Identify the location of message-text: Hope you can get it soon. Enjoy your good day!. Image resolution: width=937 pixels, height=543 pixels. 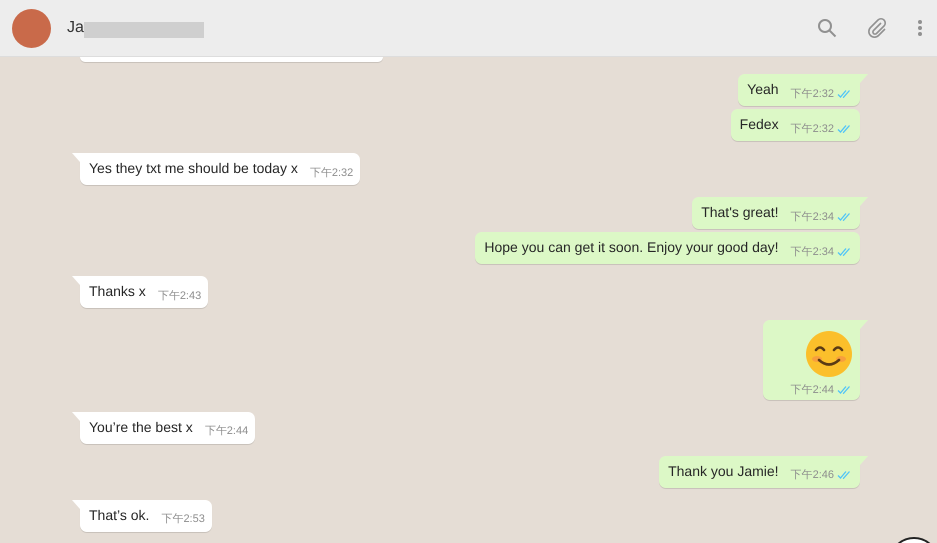
(631, 247).